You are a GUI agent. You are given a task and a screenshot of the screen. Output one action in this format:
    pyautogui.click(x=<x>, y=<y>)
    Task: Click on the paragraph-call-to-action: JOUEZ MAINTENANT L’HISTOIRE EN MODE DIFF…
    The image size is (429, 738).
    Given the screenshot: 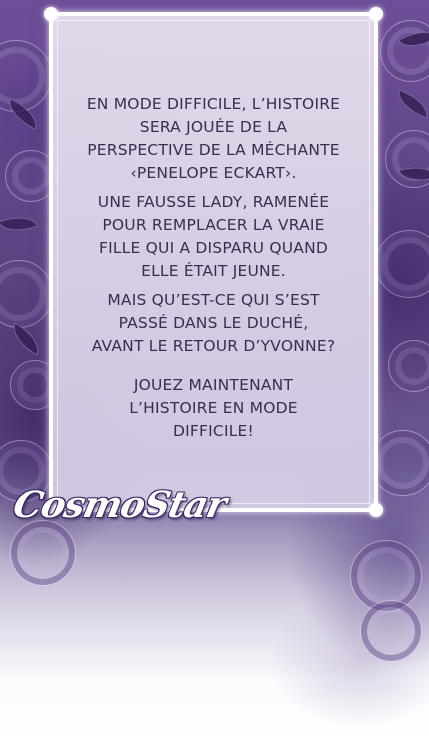 What is the action you would take?
    pyautogui.click(x=213, y=408)
    